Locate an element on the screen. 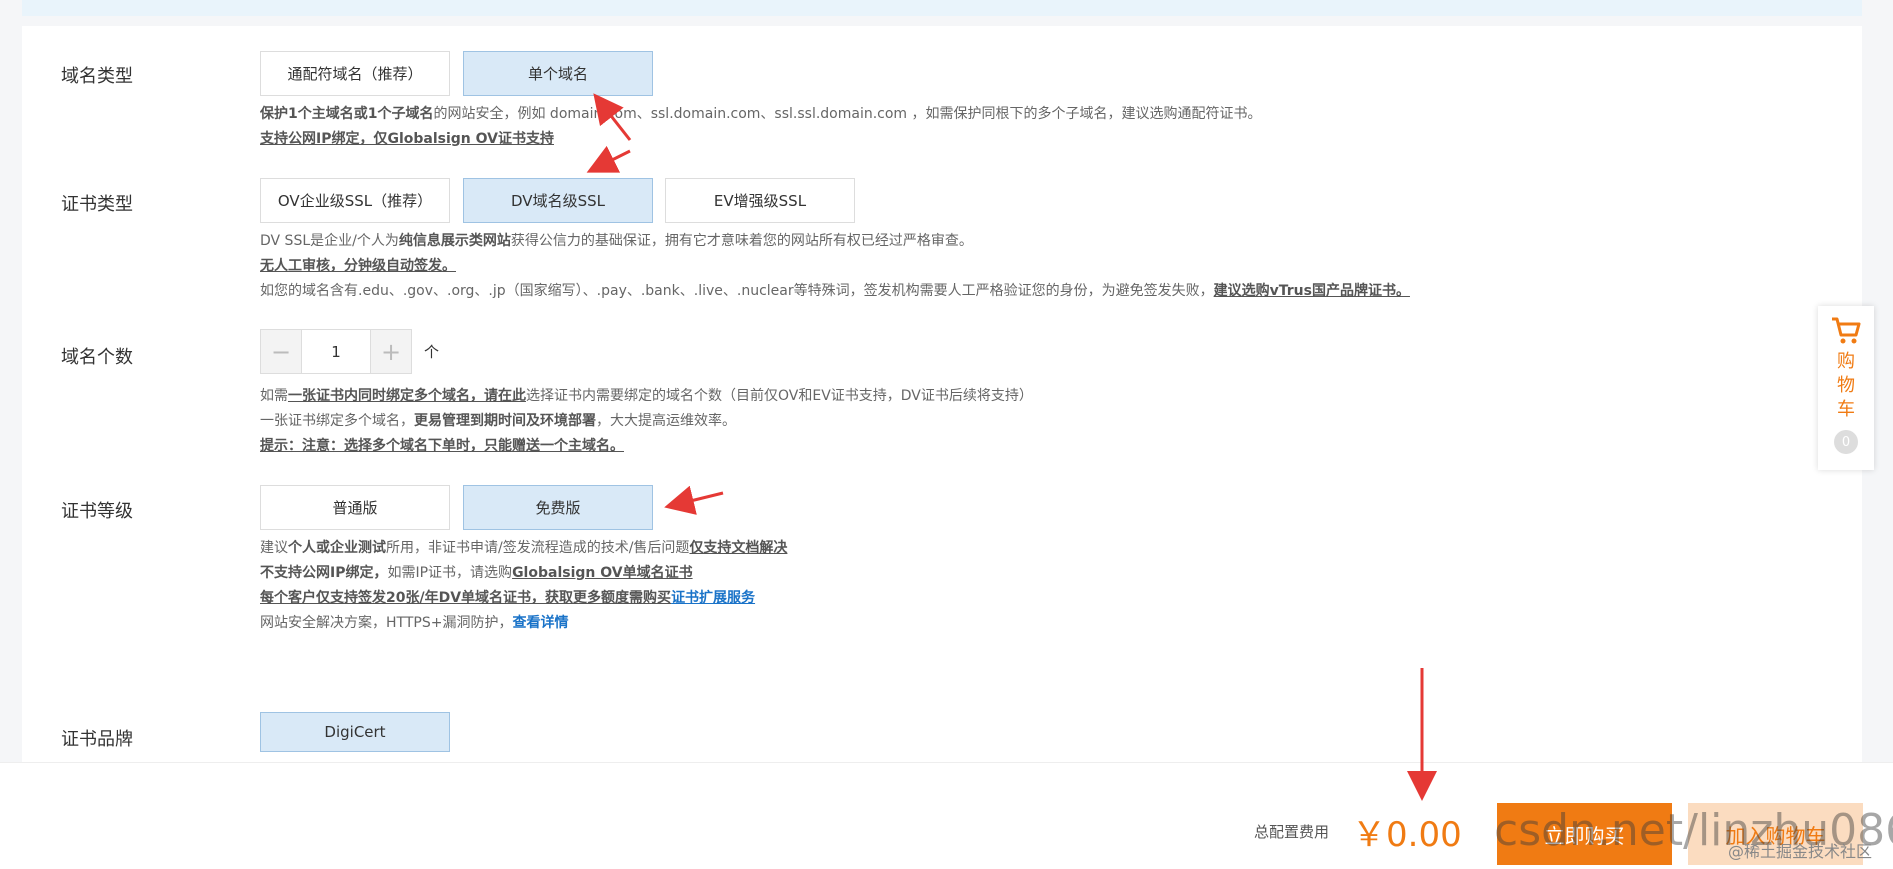 This screenshot has width=1893, height=869. arrow-to-dv-ssl is located at coordinates (608, 159).